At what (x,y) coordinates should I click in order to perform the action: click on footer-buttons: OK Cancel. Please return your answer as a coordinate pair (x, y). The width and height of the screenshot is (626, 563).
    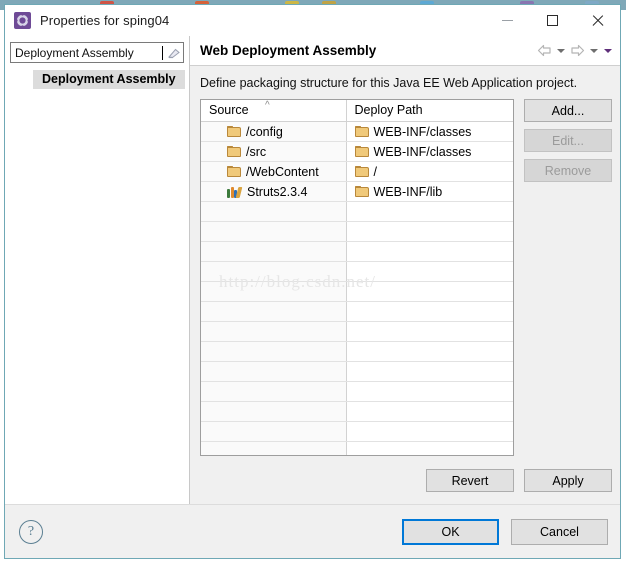
    Looking at the image, I should click on (505, 531).